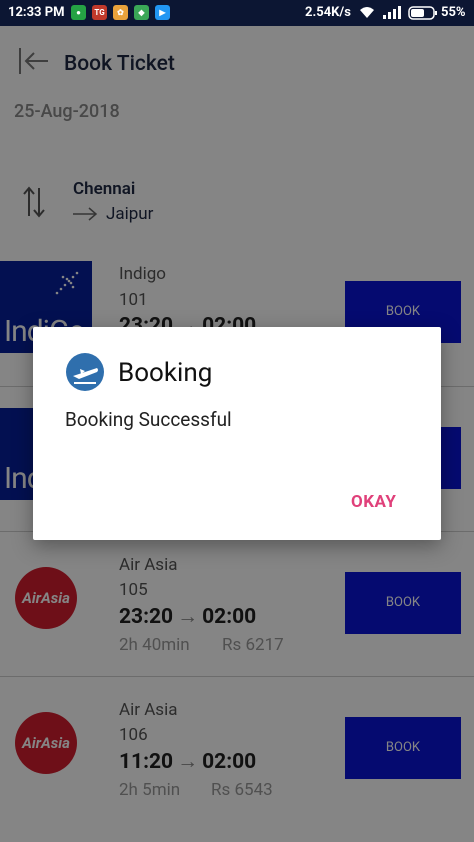  Describe the element at coordinates (328, 12) in the screenshot. I see `network-speed: 2.54K/s` at that location.